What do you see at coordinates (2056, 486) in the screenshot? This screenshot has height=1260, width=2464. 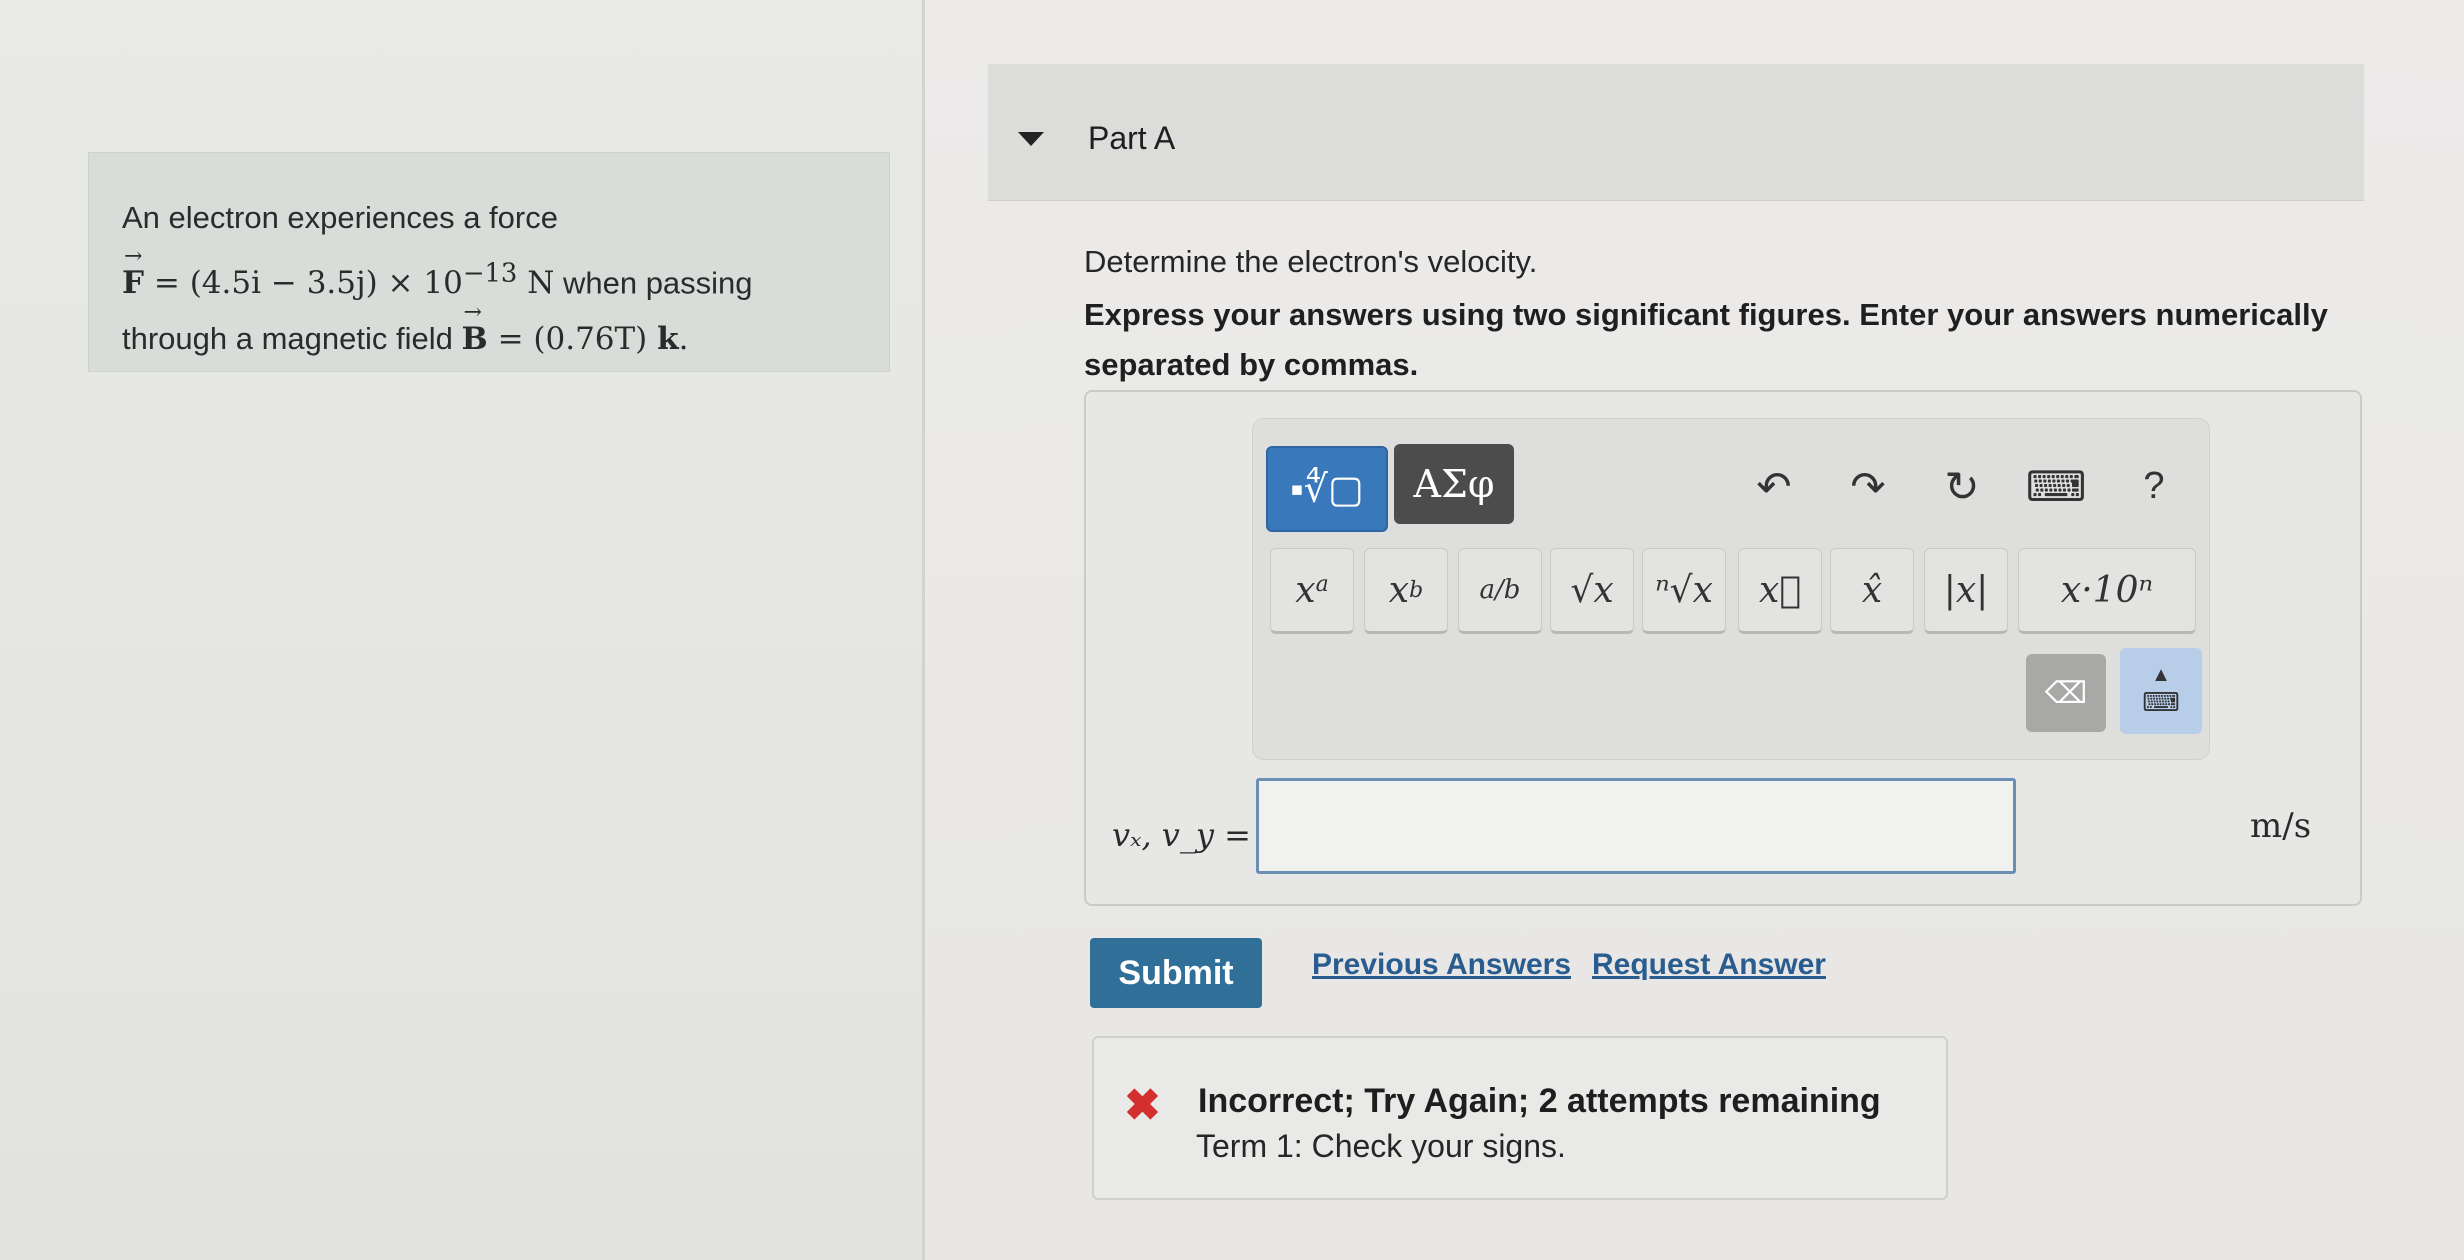 I see `keyboard-shortcuts-icon: ⌨` at bounding box center [2056, 486].